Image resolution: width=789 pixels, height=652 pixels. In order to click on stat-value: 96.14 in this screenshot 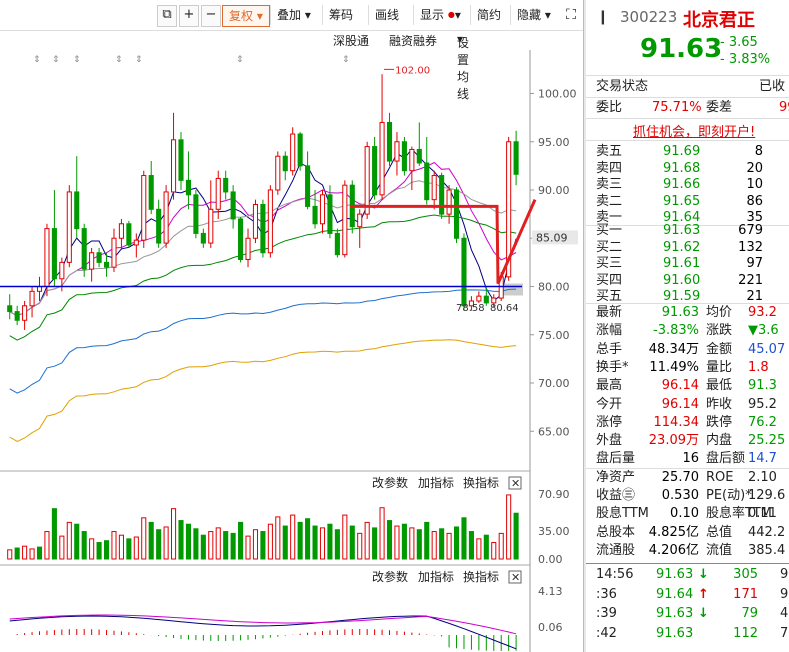, I will do `click(680, 386)`.